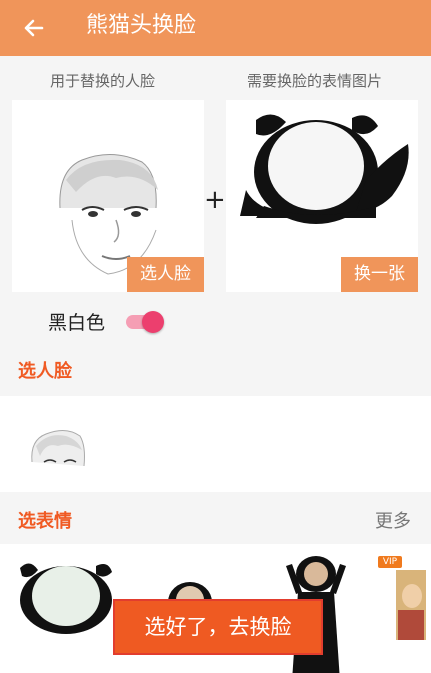  I want to click on meme-preview: 换一张, so click(322, 196).